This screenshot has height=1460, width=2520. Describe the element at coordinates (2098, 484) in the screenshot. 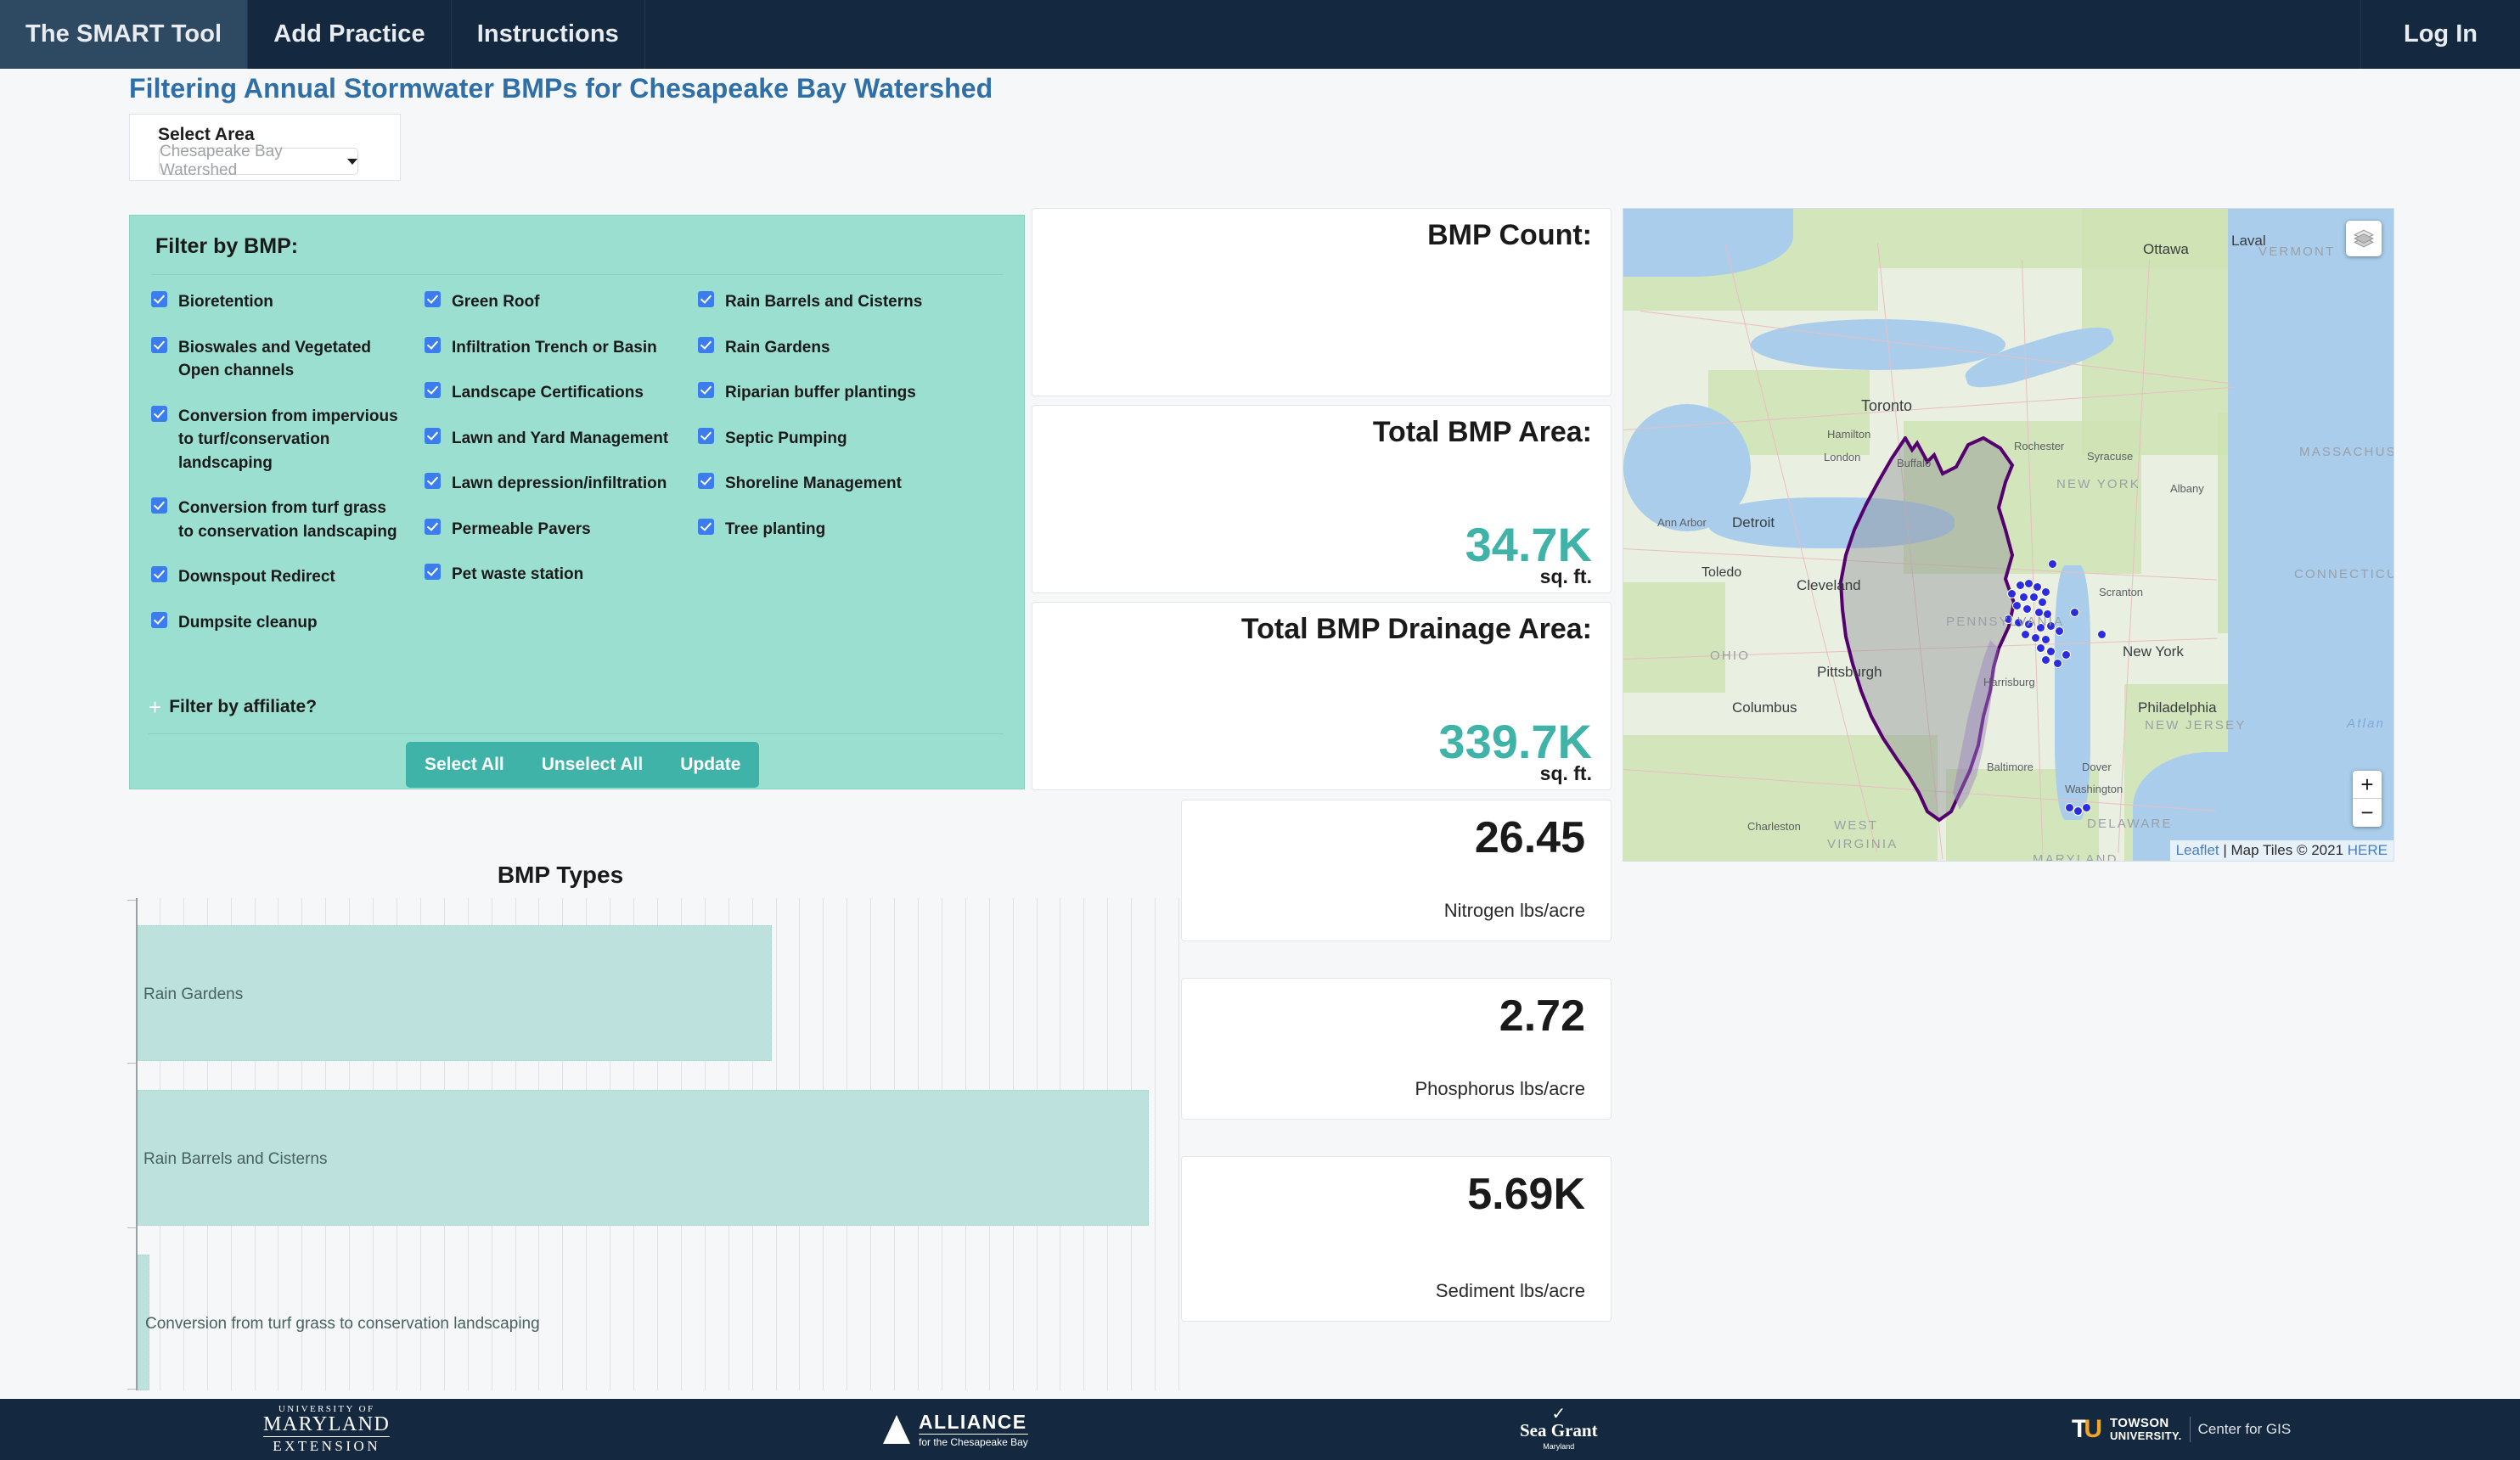

I see `map-state-label: NEW YORK` at that location.